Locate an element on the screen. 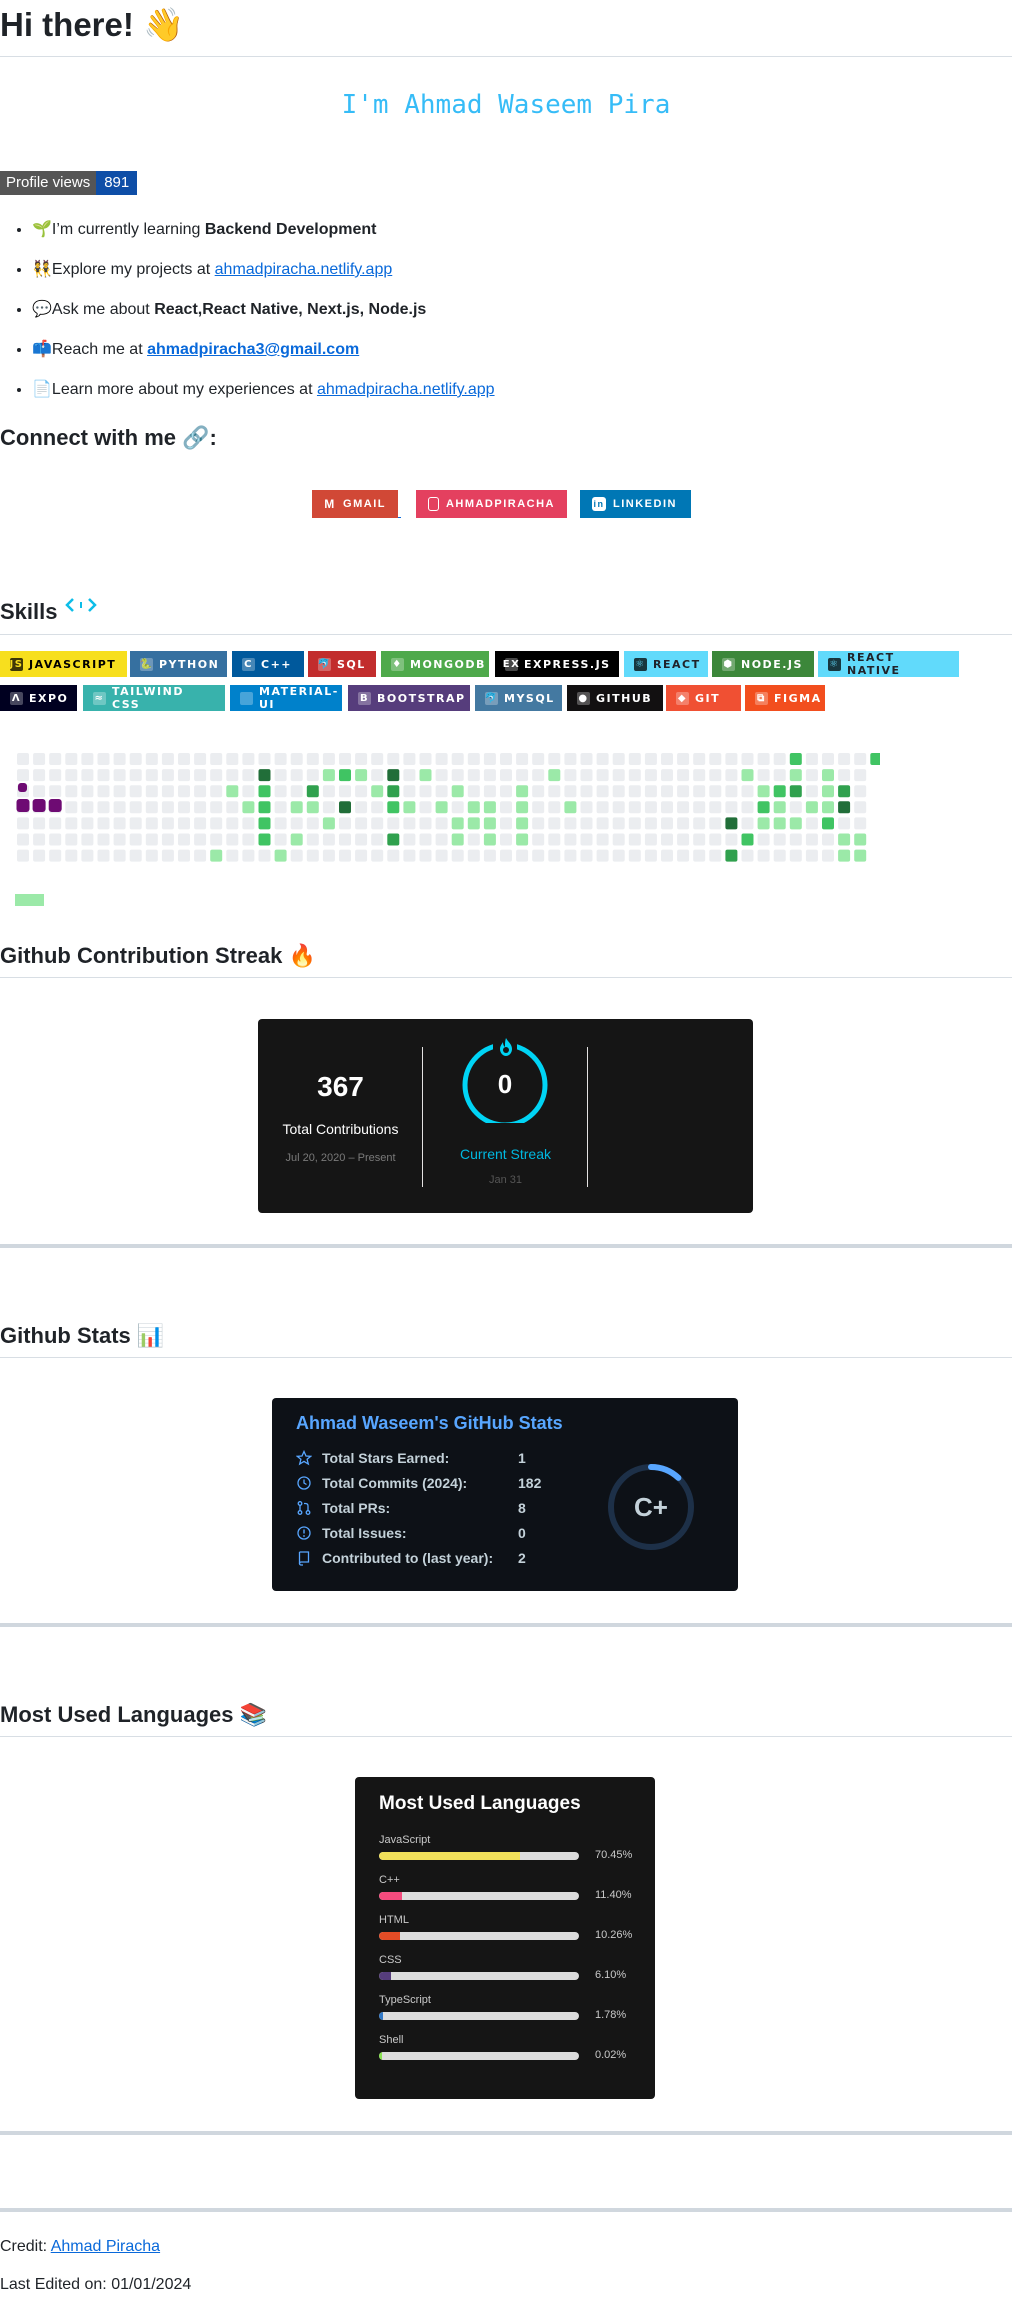  skill-badge-react-native: ⚛ REACT NATIVE is located at coordinates (888, 664).